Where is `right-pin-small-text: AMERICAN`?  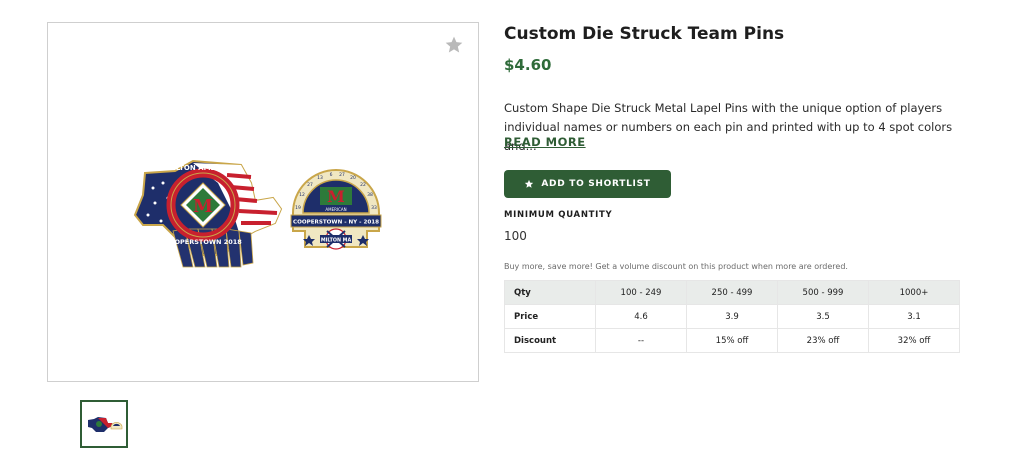 right-pin-small-text: AMERICAN is located at coordinates (335, 209).